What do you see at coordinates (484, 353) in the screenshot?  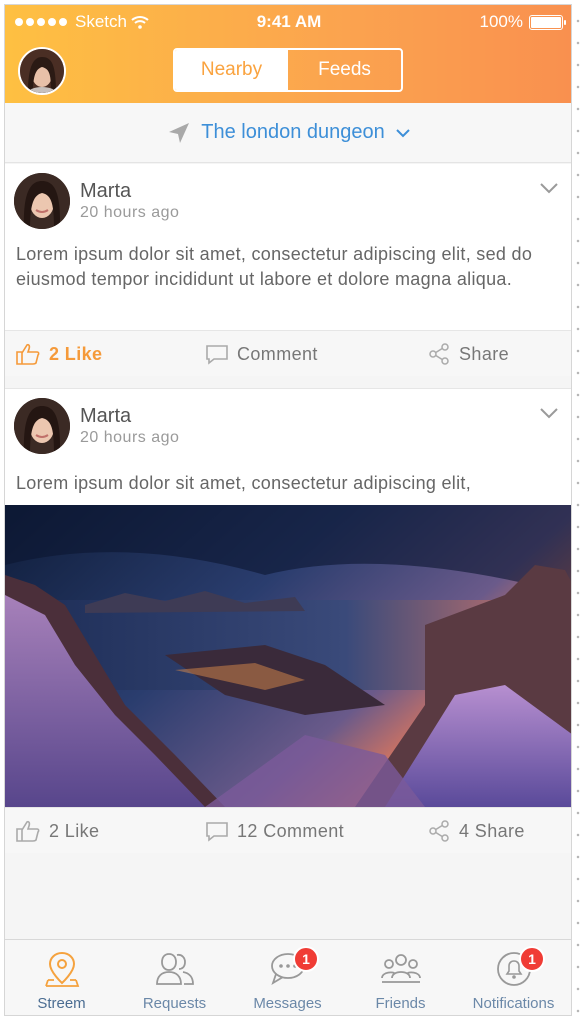 I see `share-label: Share` at bounding box center [484, 353].